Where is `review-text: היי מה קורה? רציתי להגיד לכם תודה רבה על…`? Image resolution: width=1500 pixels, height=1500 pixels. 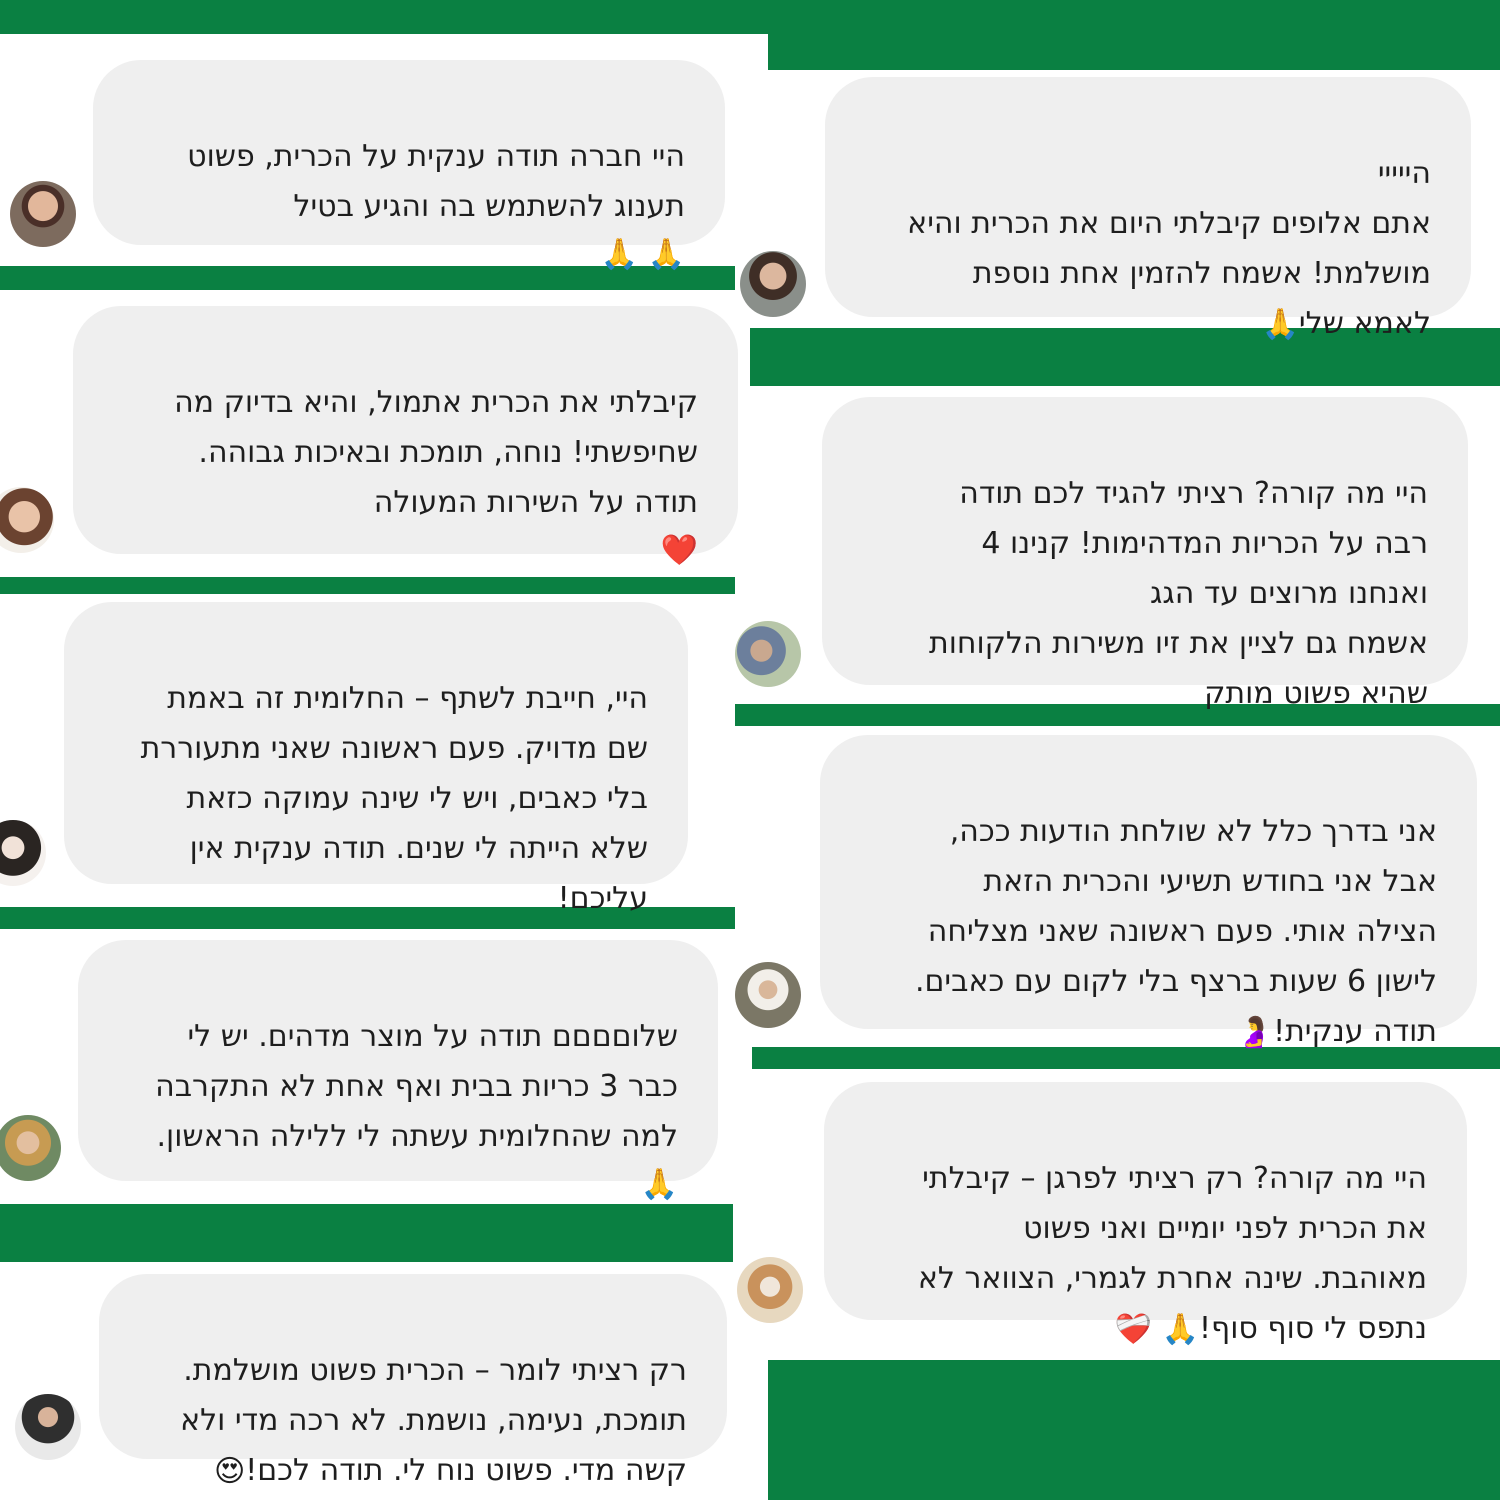
review-text: היי מה קורה? רציתי להגיד לכם תודה רבה על… is located at coordinates (1145, 569).